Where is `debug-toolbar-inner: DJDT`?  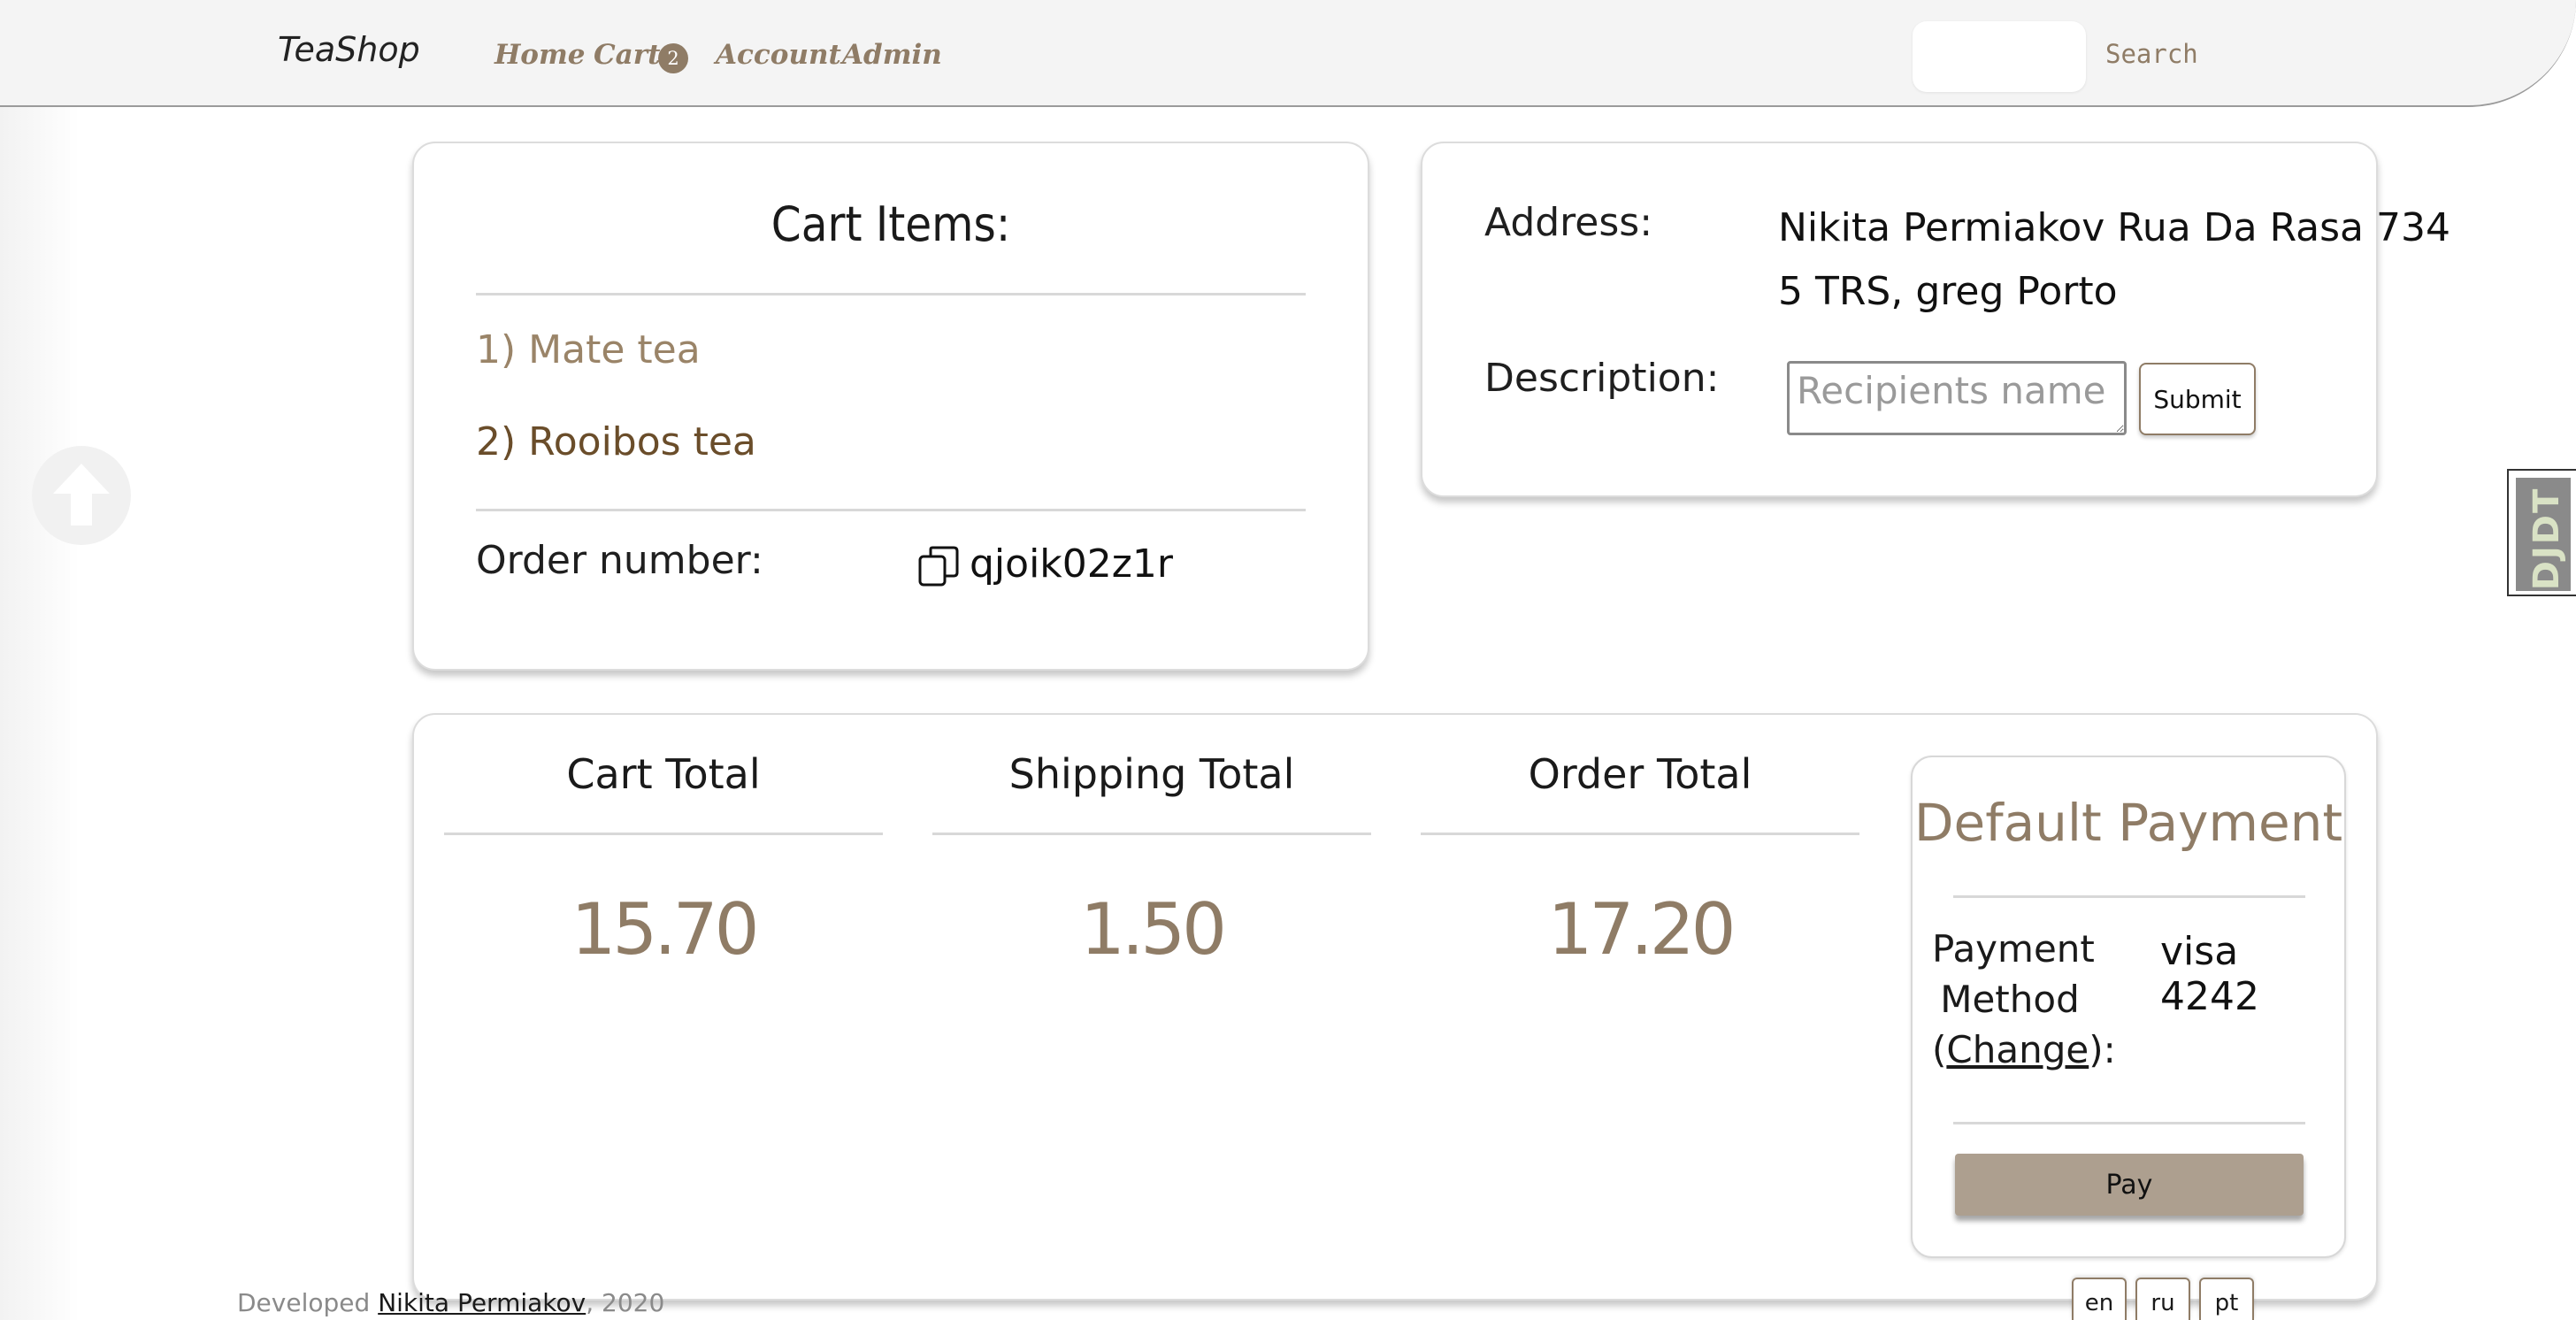 debug-toolbar-inner: DJDT is located at coordinates (2543, 534).